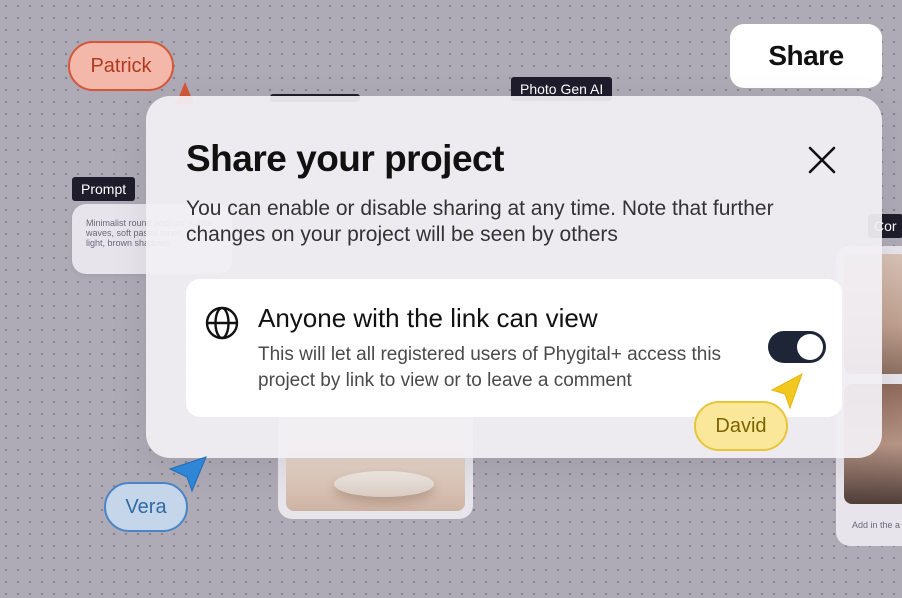 The width and height of the screenshot is (902, 598). I want to click on link-sharing-toggle, so click(797, 347).